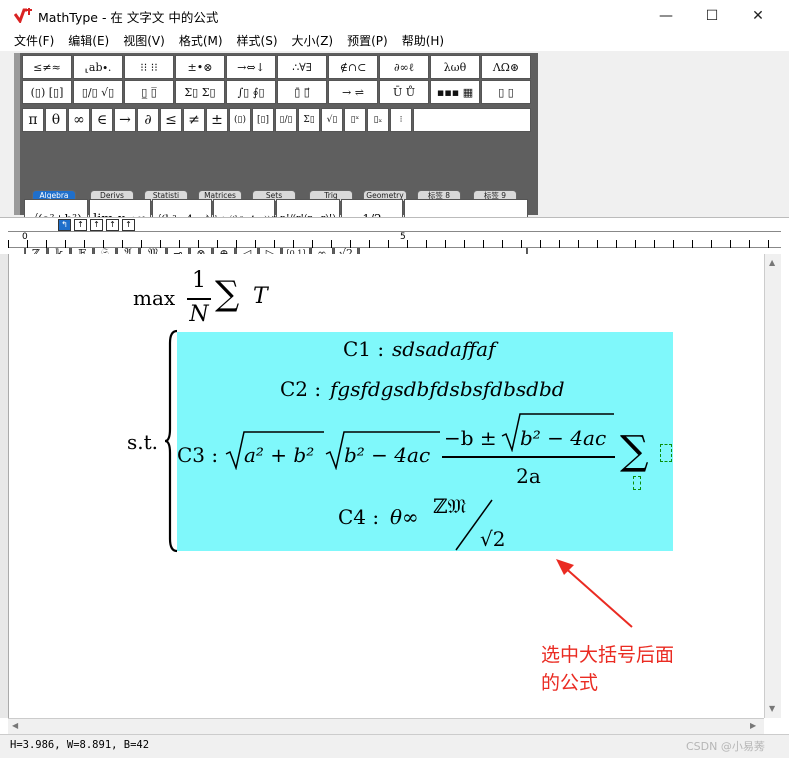  I want to click on minimize-icon: —, so click(666, 15).